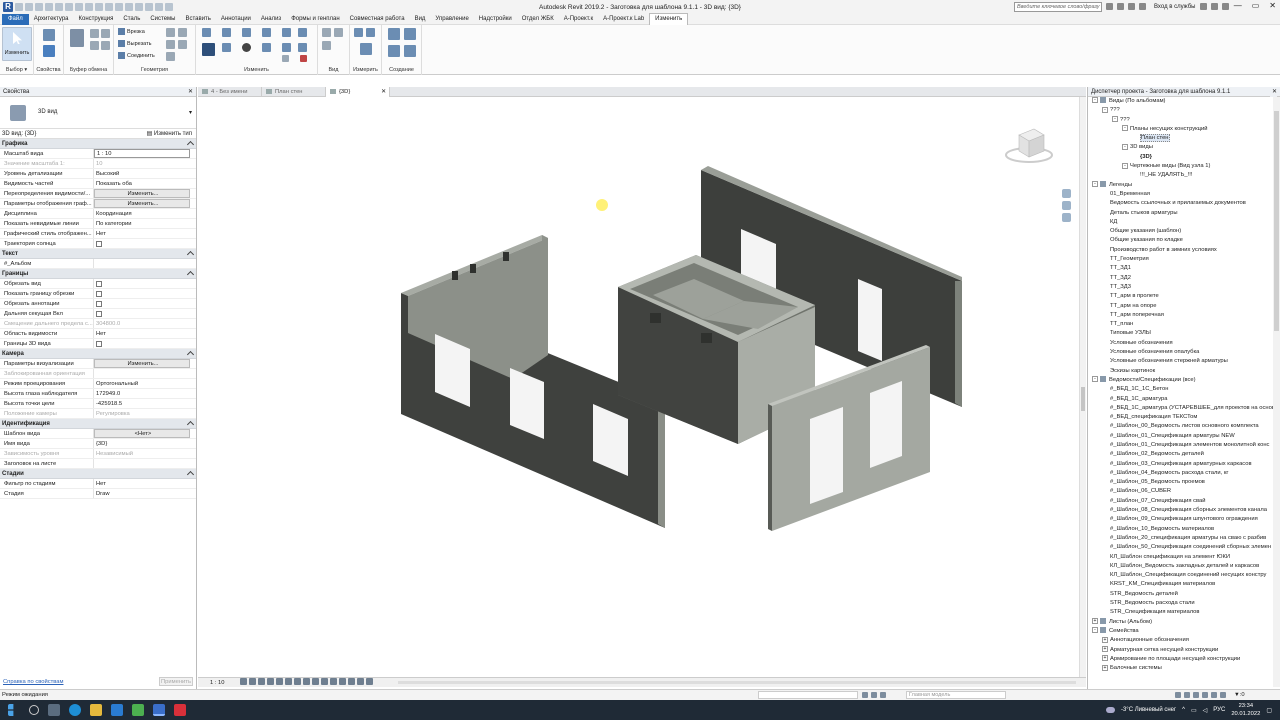 This screenshot has height=720, width=1280. What do you see at coordinates (1184, 594) in the screenshot?
I see `browser-tree-item: STR_Ведомость деталей` at bounding box center [1184, 594].